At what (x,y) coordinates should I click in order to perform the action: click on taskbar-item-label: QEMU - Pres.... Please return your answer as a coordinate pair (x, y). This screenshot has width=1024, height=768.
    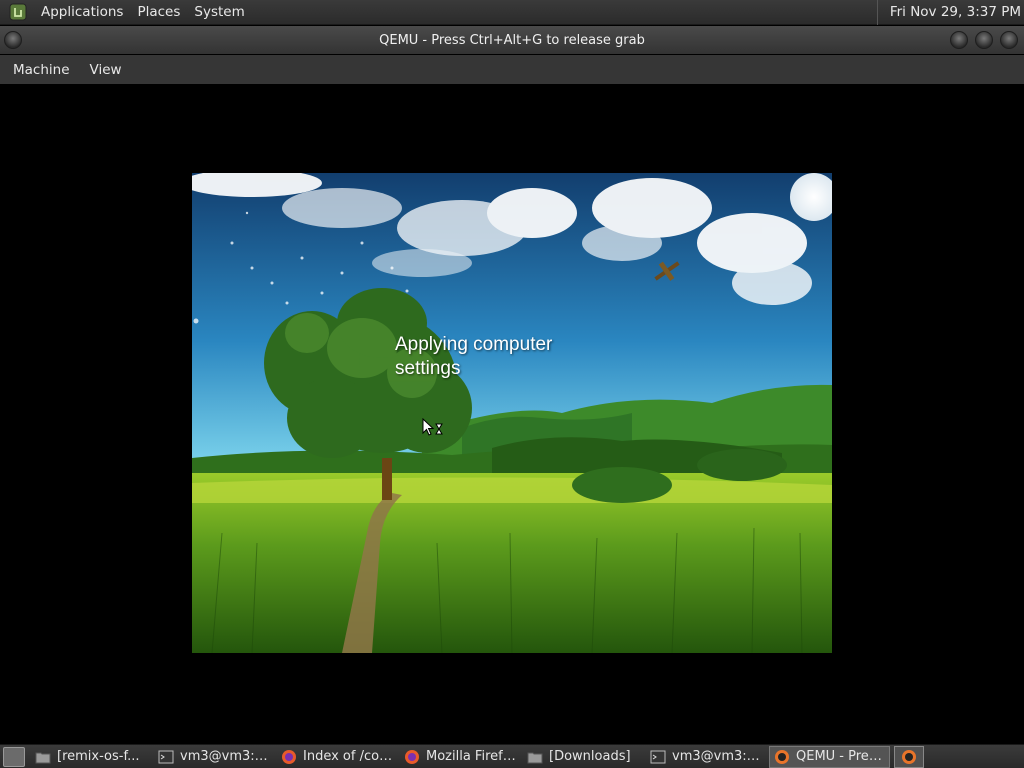
    Looking at the image, I should click on (840, 756).